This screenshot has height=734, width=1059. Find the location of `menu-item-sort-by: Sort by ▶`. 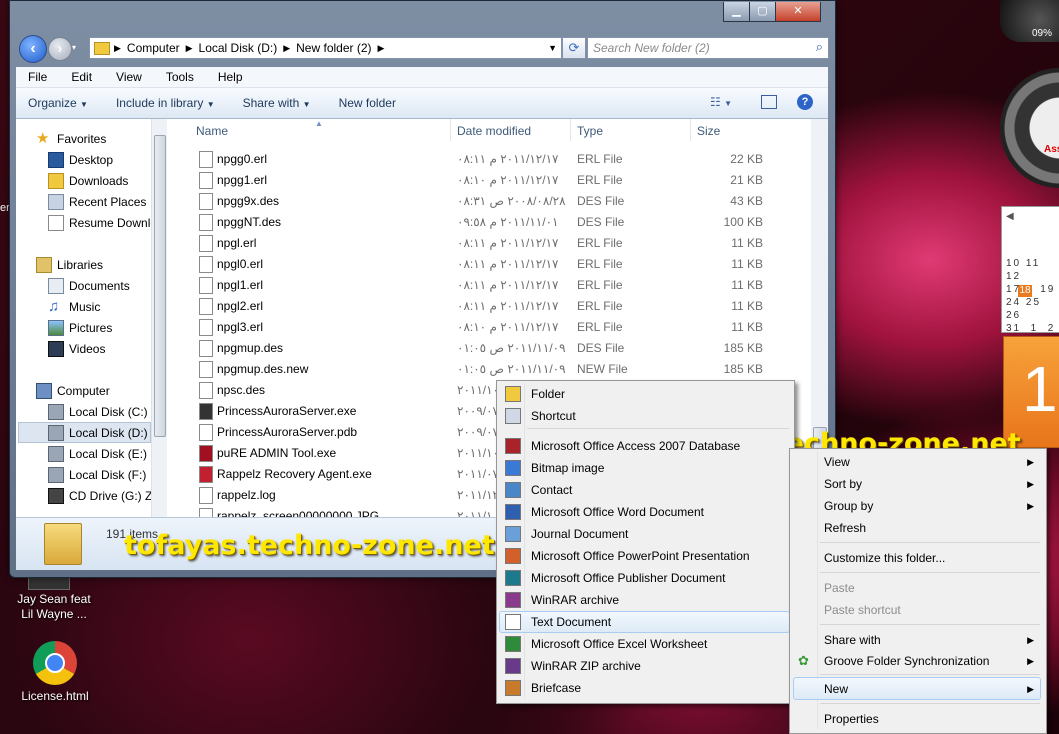

menu-item-sort-by: Sort by ▶ is located at coordinates (917, 484).